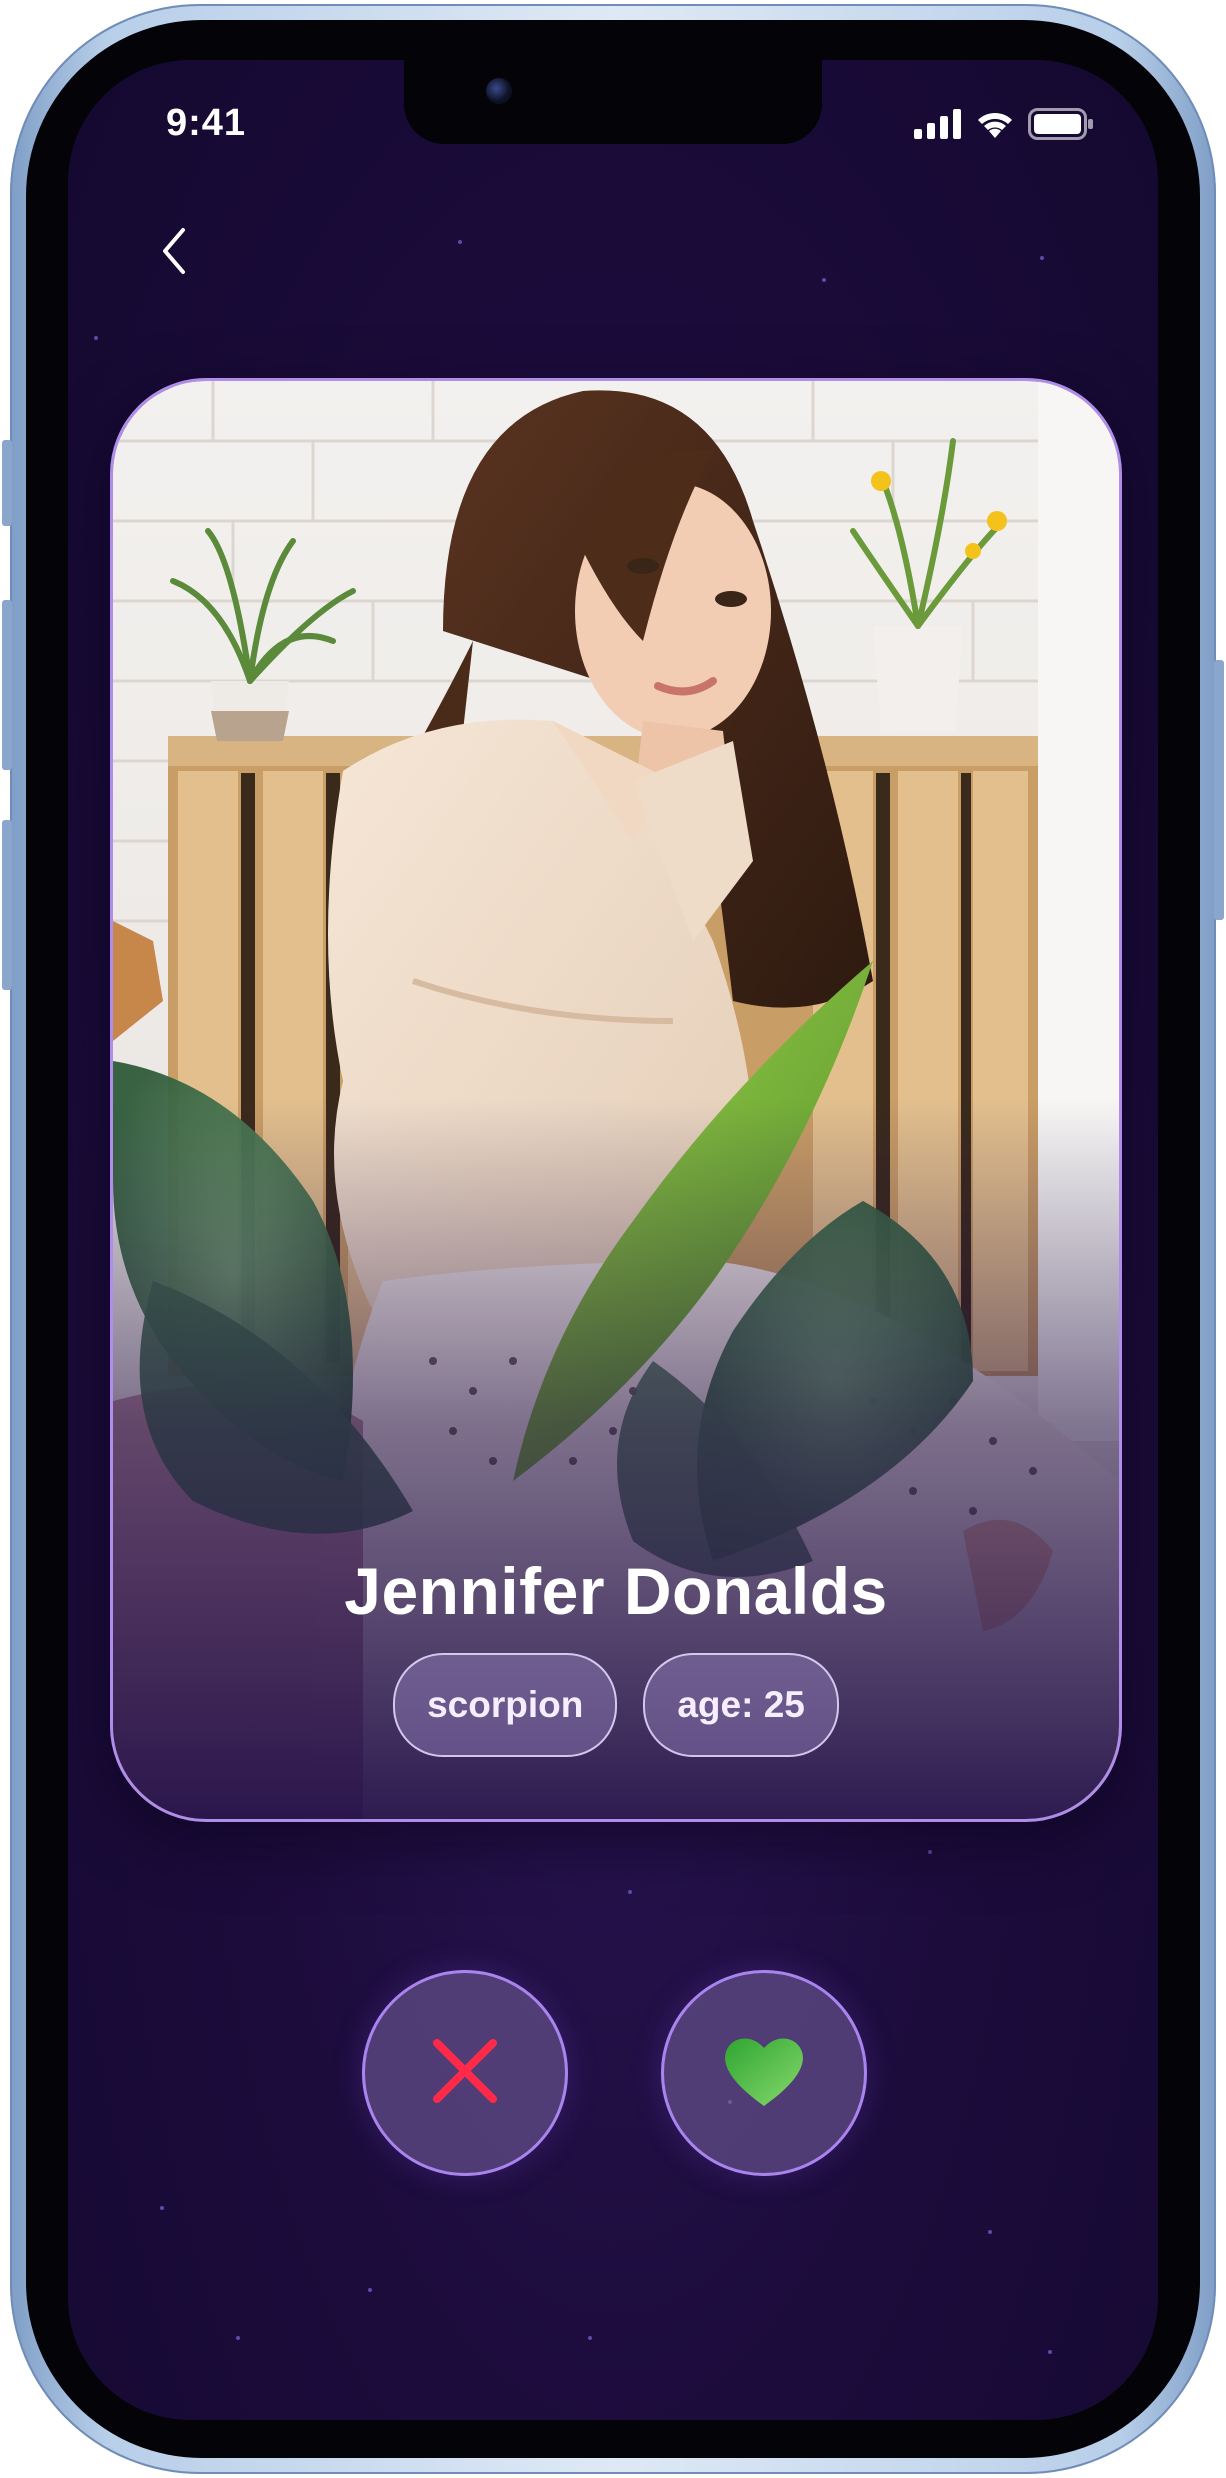 The height and width of the screenshot is (2478, 1226). I want to click on dislike-button, so click(465, 2073).